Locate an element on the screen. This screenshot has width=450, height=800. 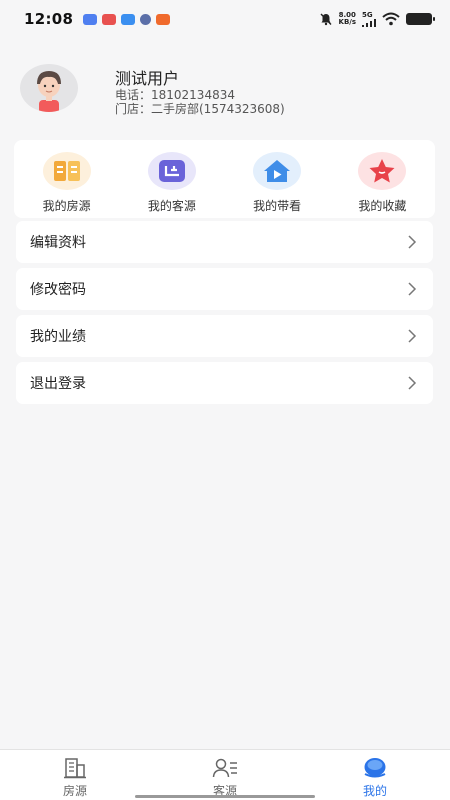
tab-customers: 客源 is located at coordinates (225, 775).